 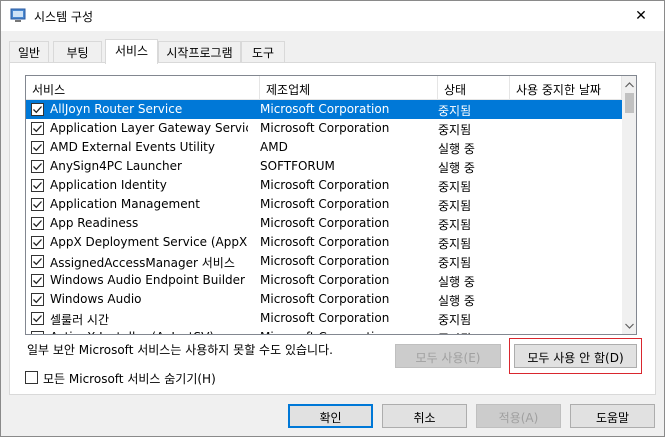 I want to click on tab-boot: 부팅, so click(x=77, y=51).